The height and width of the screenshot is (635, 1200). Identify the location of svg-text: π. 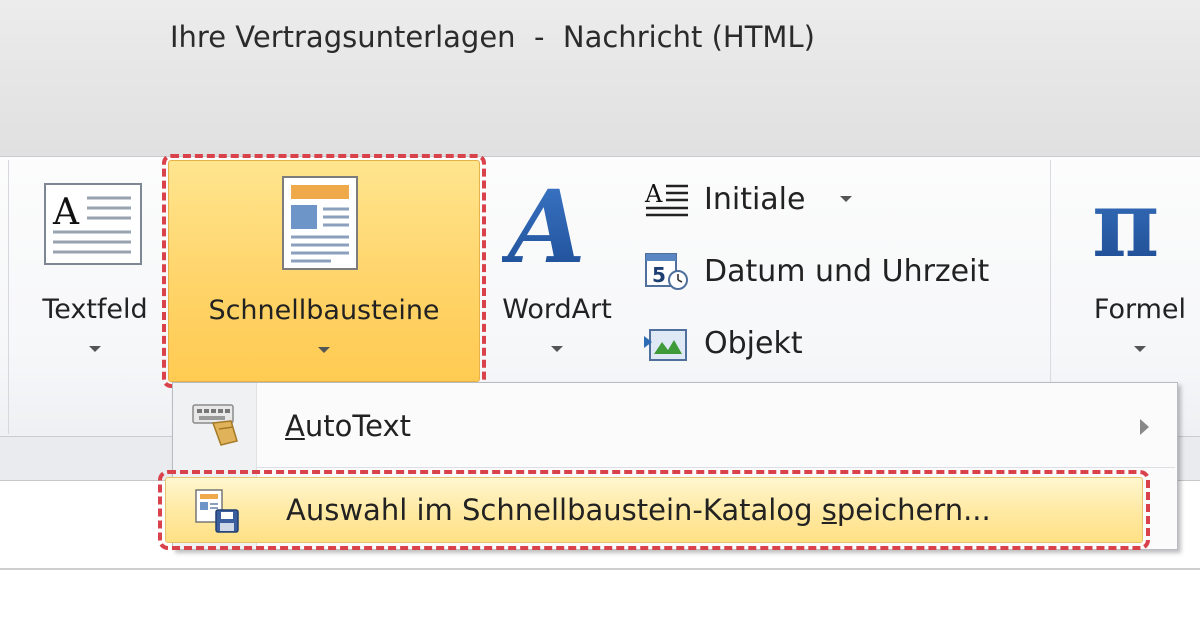
(1125, 222).